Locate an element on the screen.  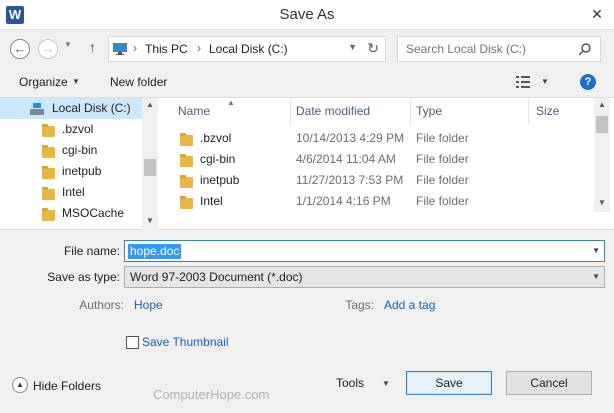
refresh-icon: ↻ is located at coordinates (373, 48).